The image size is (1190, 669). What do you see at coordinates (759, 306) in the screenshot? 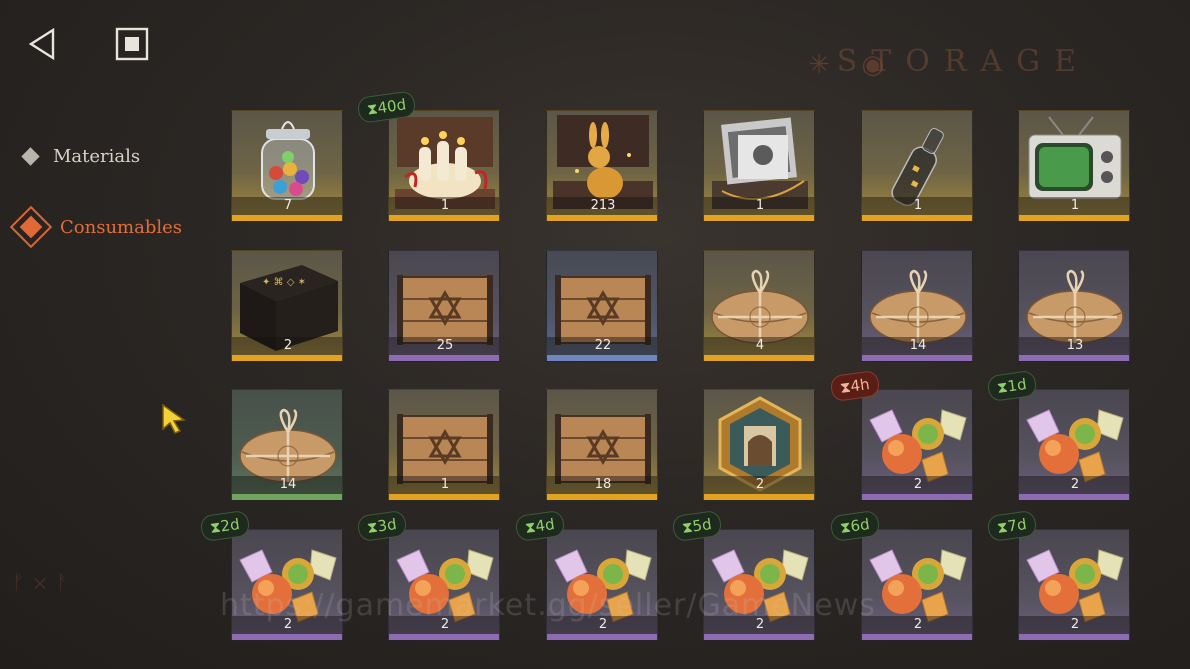
I see `item-slot-wrapped-parcel: 4` at bounding box center [759, 306].